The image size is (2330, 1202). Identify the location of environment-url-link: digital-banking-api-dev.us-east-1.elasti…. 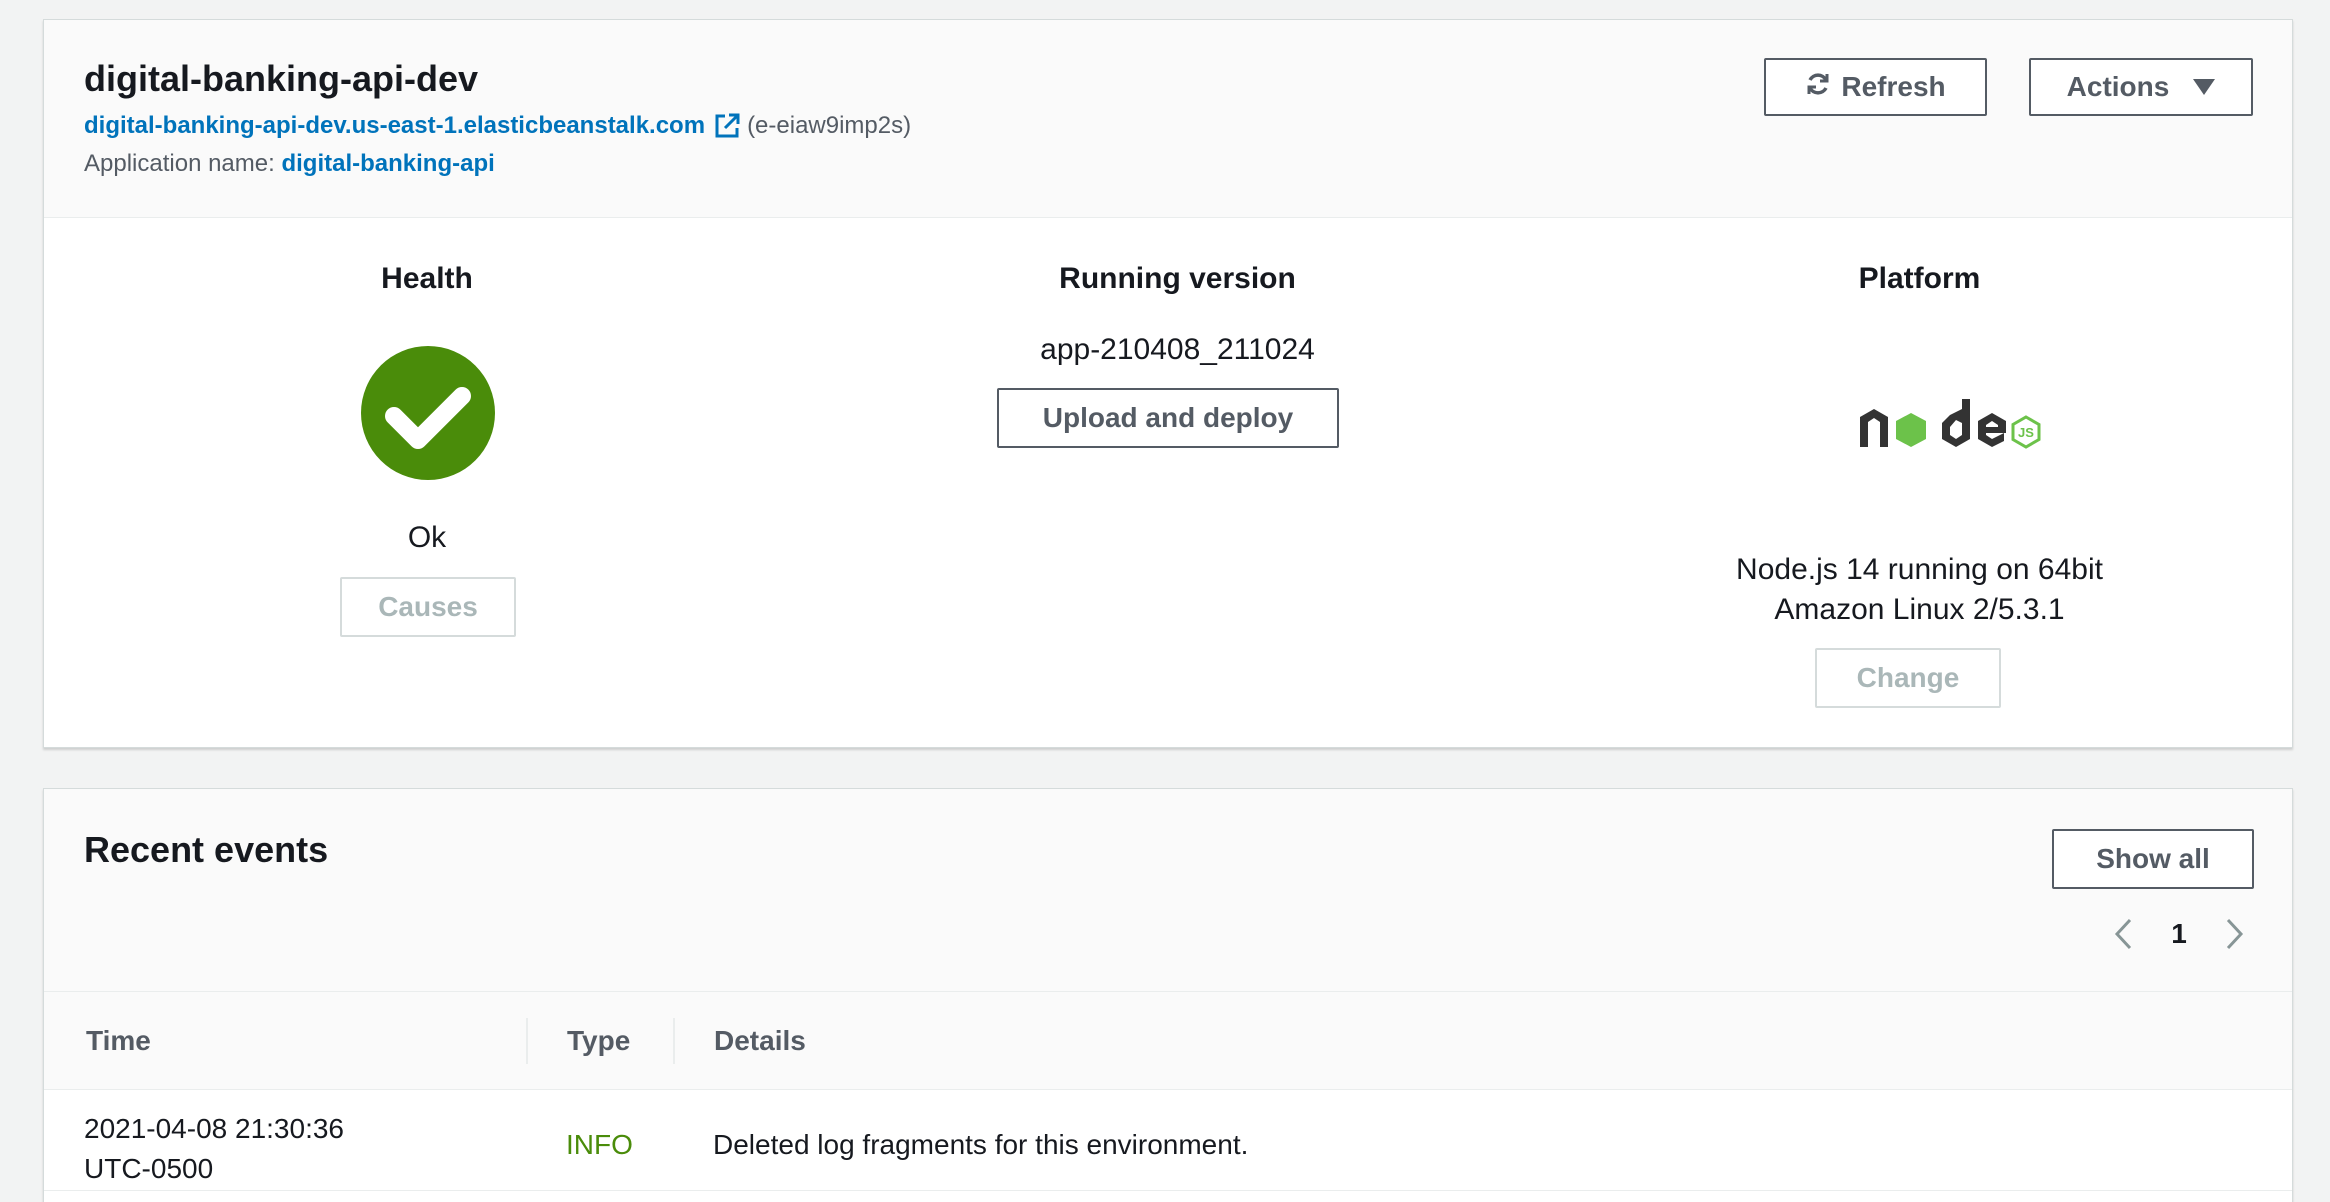
(394, 126).